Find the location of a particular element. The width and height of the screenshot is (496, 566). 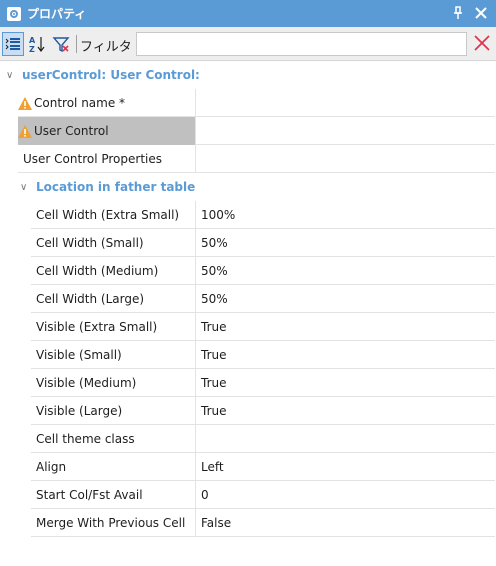

alphabetical-sort-button: A Z is located at coordinates (37, 44).